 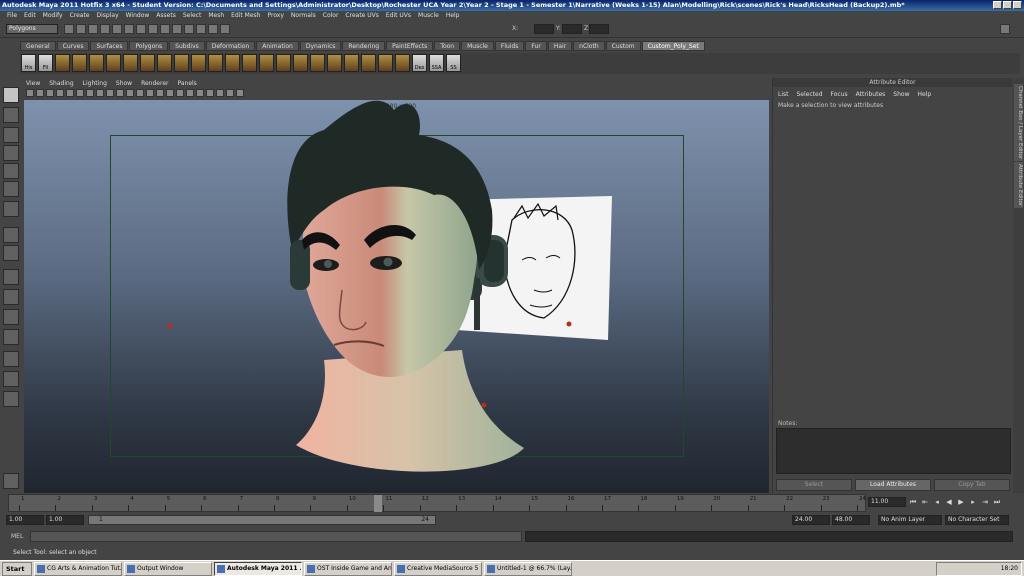 What do you see at coordinates (398, 16) in the screenshot?
I see `menu-edit-uvs: Edit UVs` at bounding box center [398, 16].